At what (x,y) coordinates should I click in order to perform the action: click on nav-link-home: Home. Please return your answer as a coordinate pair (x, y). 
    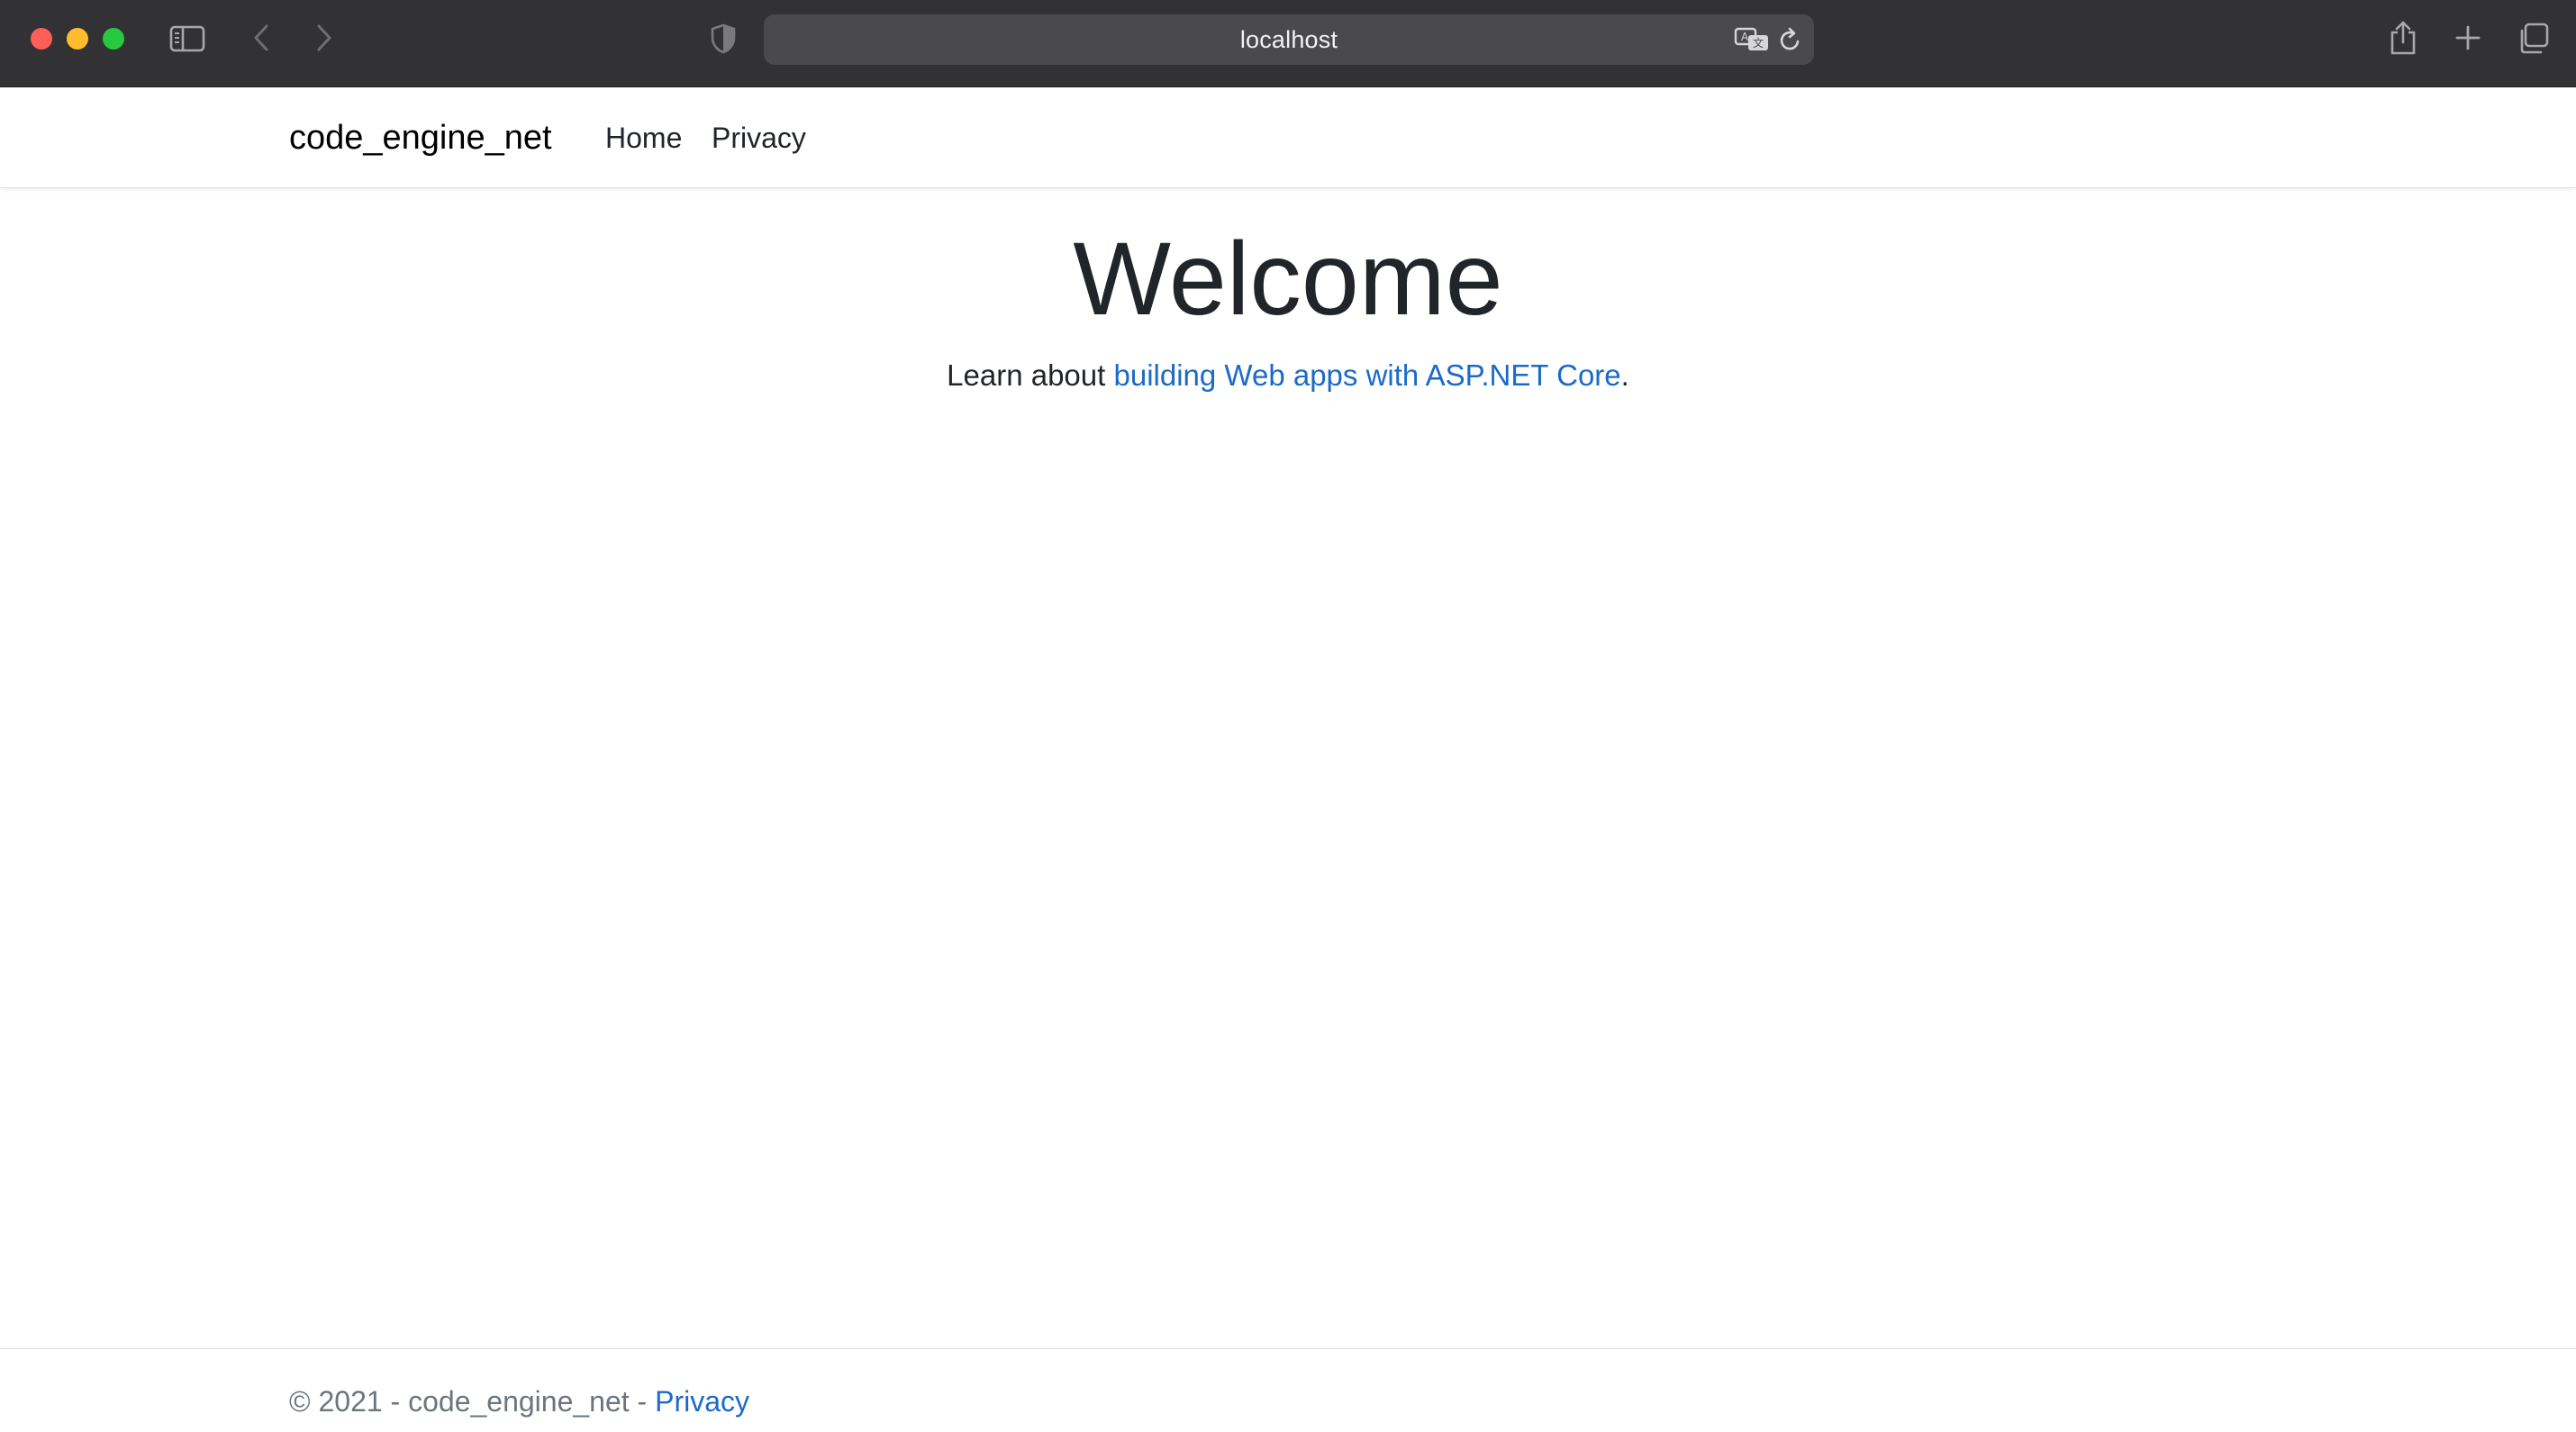
    Looking at the image, I should click on (643, 138).